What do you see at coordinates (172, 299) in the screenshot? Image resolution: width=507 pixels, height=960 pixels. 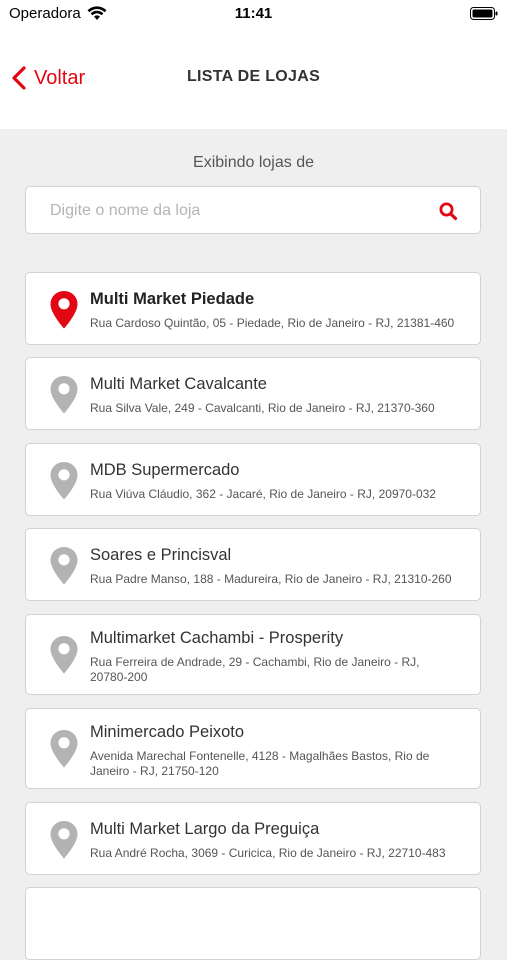 I see `store-name: Multi Market Piedade` at bounding box center [172, 299].